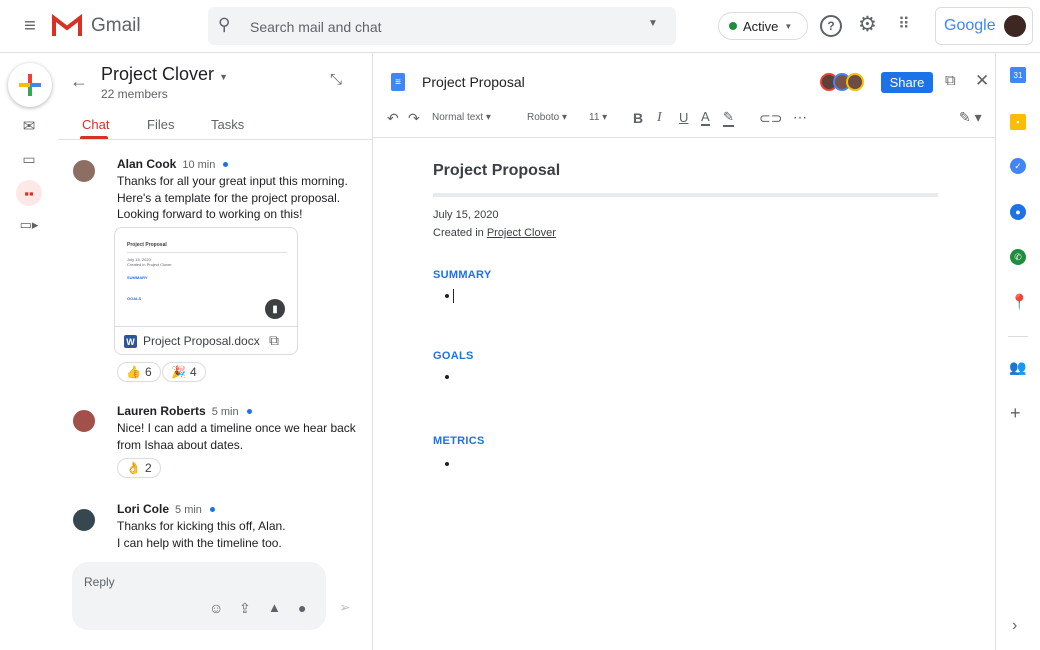  Describe the element at coordinates (274, 340) in the screenshot. I see `open-external-icon: ⧉` at that location.